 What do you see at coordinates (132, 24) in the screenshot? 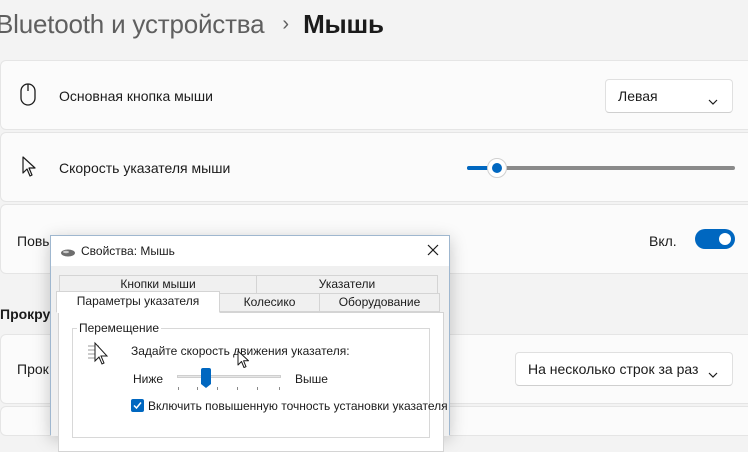
I see `breadcrumb-parent-link: Bluetooth и устройства` at bounding box center [132, 24].